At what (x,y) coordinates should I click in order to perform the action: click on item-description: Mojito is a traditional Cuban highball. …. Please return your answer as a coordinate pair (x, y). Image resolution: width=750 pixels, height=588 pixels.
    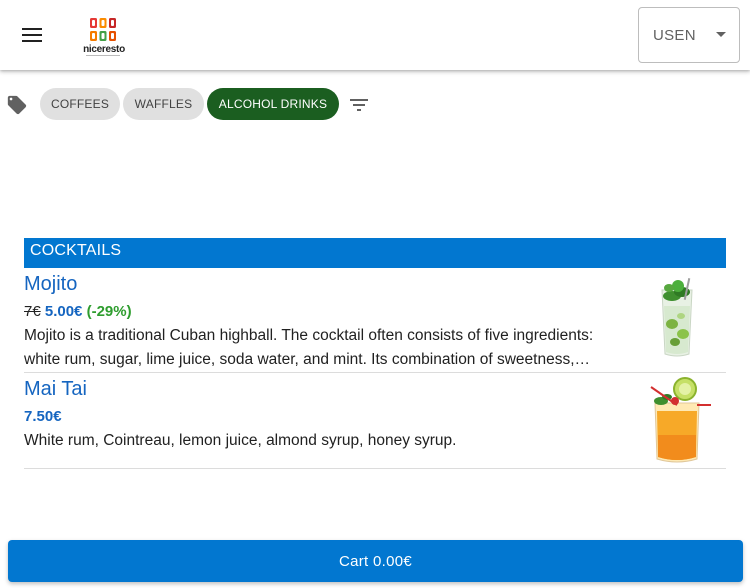
    Looking at the image, I should click on (329, 348).